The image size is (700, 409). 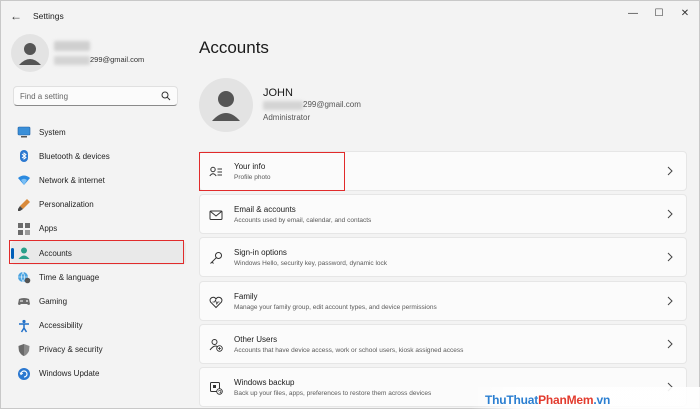 What do you see at coordinates (24, 373) in the screenshot?
I see `update-icon` at bounding box center [24, 373].